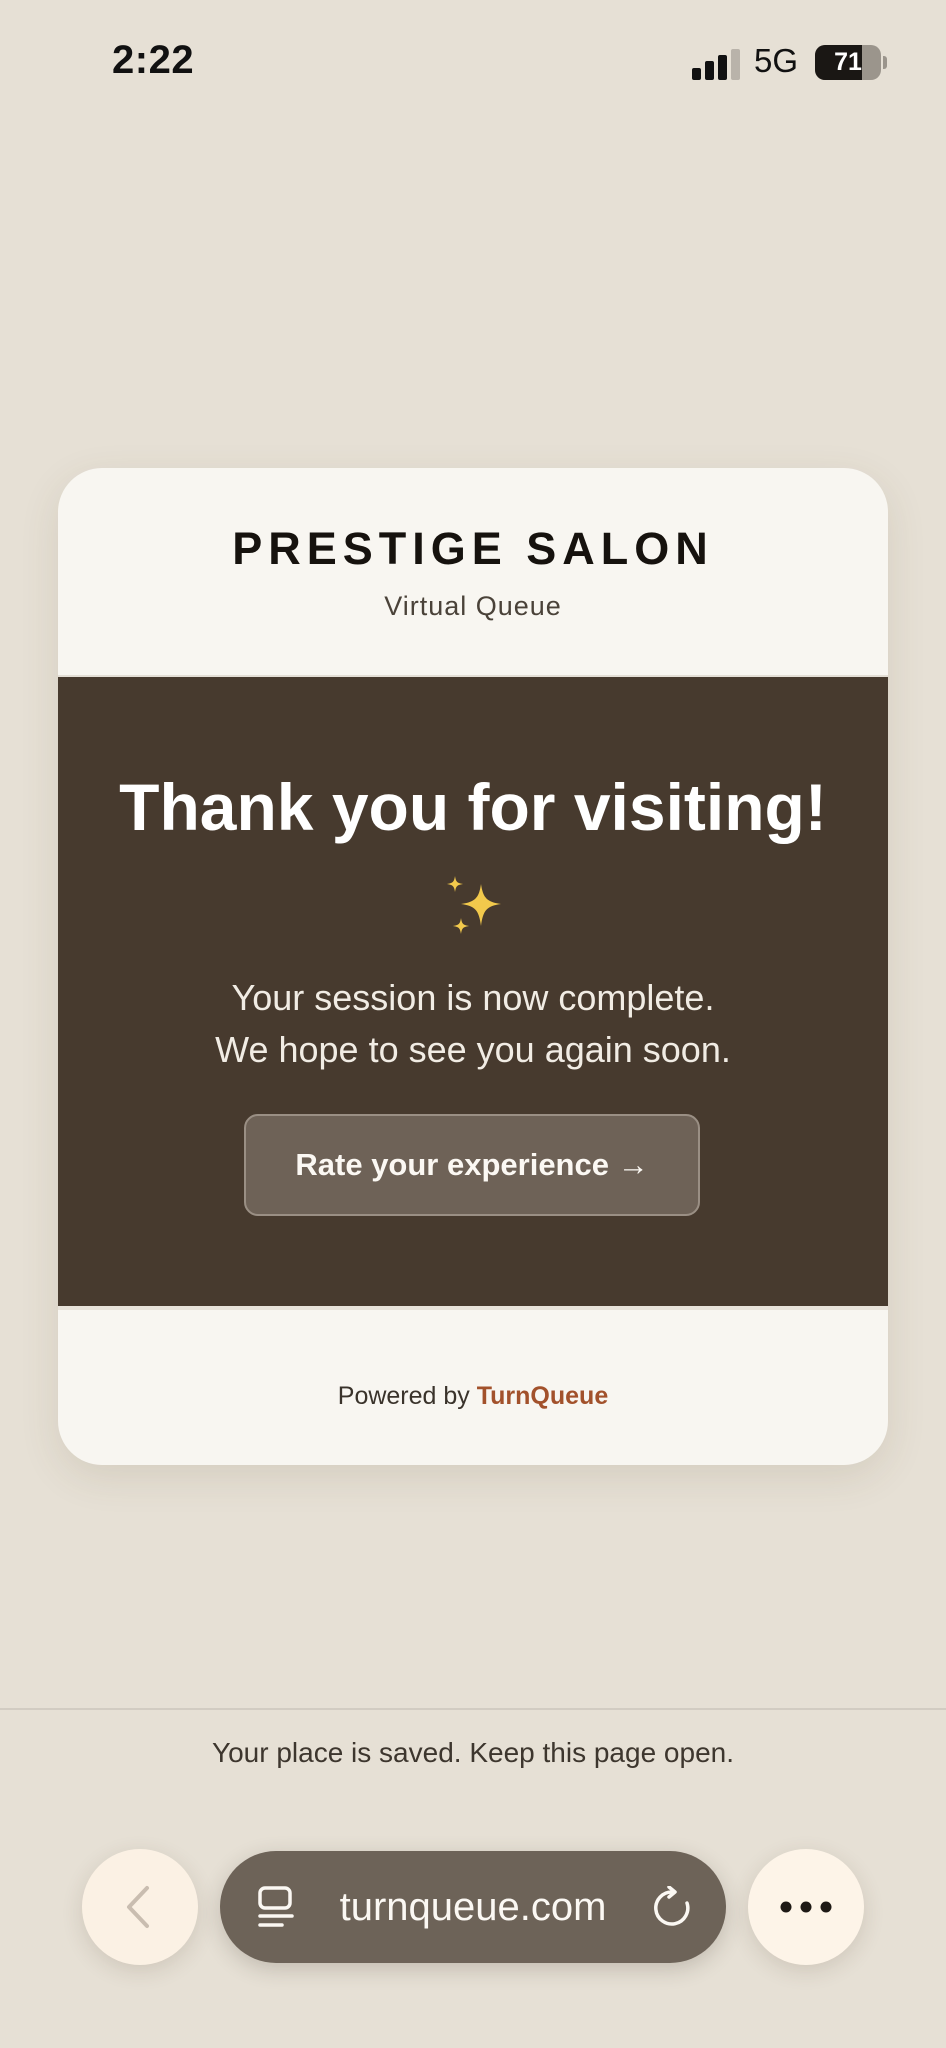 The height and width of the screenshot is (2048, 946). I want to click on salon-subtitle: Virtual Queue, so click(473, 606).